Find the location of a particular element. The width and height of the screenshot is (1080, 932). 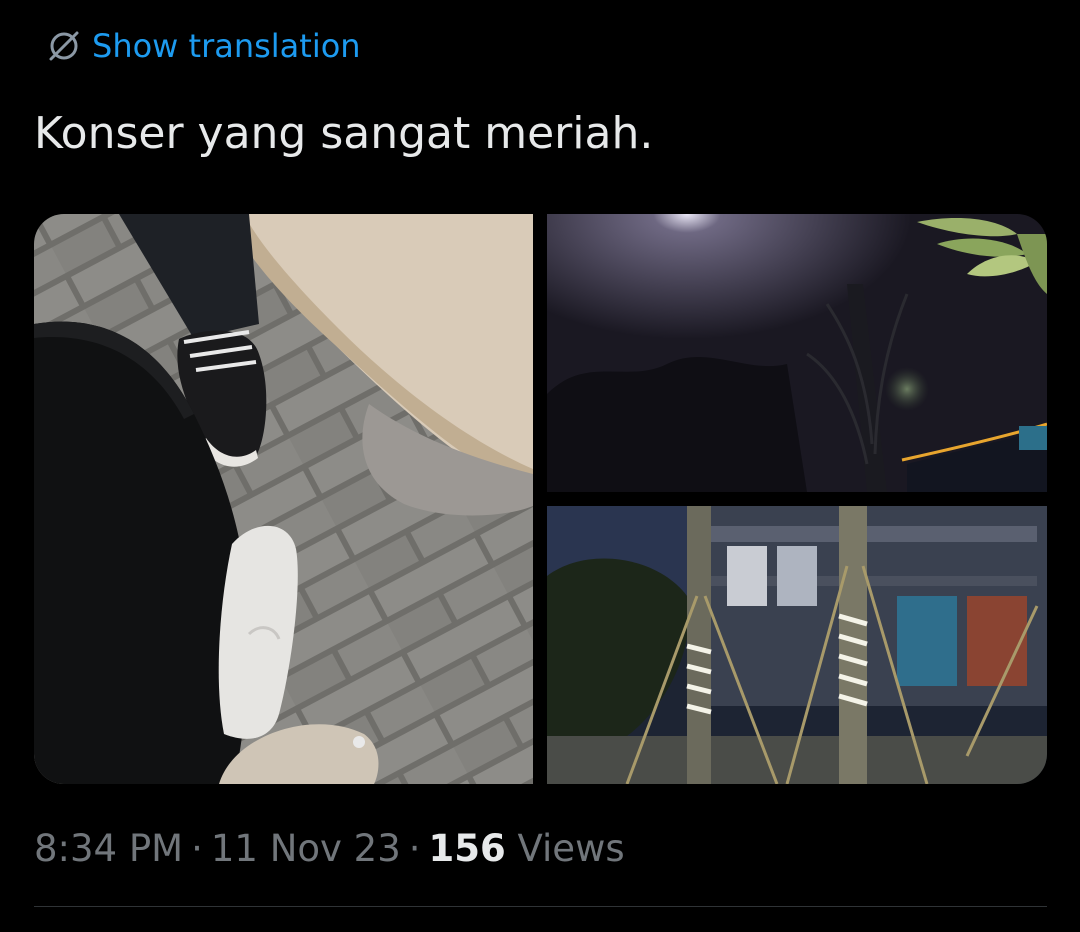

show-translation-link: Show translation is located at coordinates (203, 46).